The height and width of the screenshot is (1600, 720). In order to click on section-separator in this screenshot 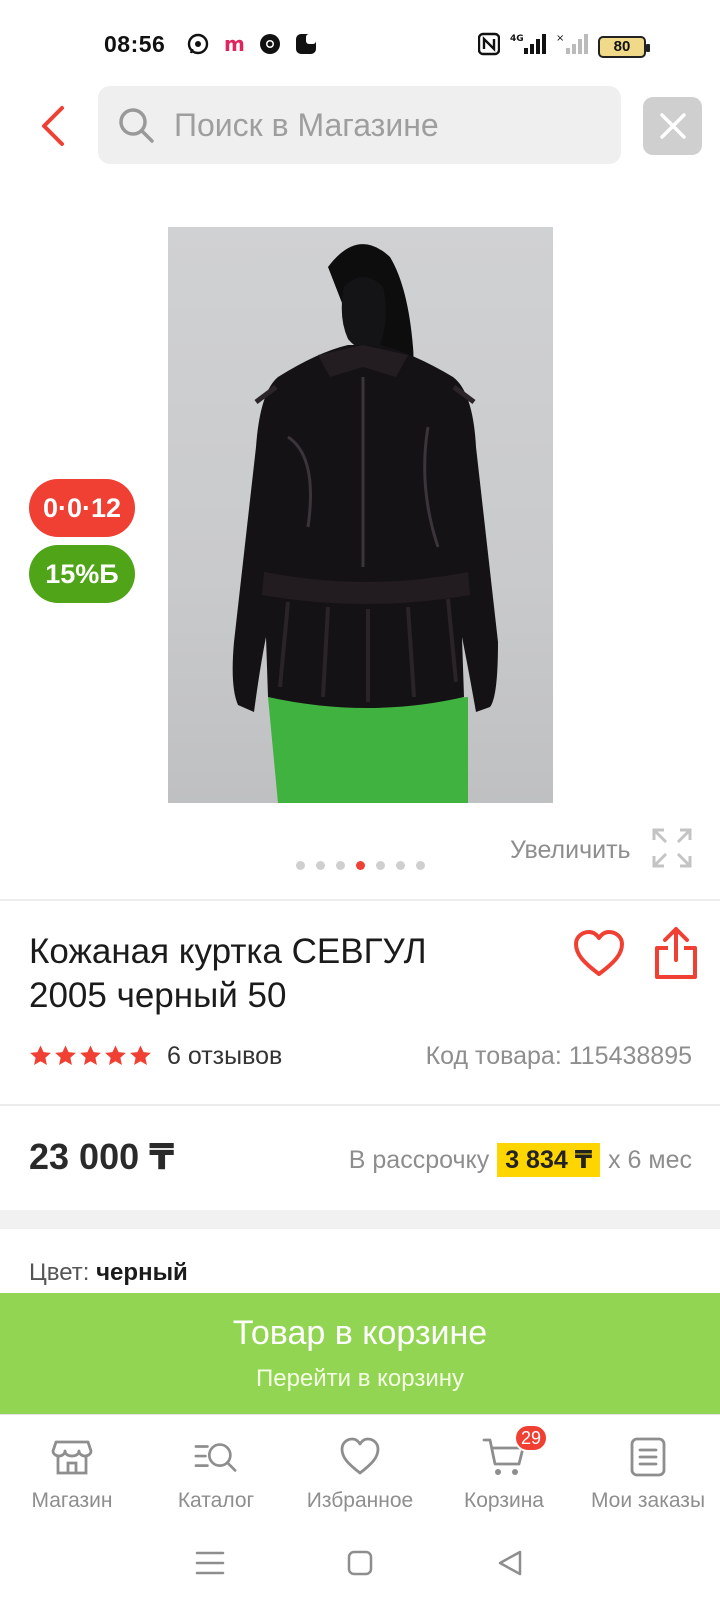, I will do `click(360, 1219)`.